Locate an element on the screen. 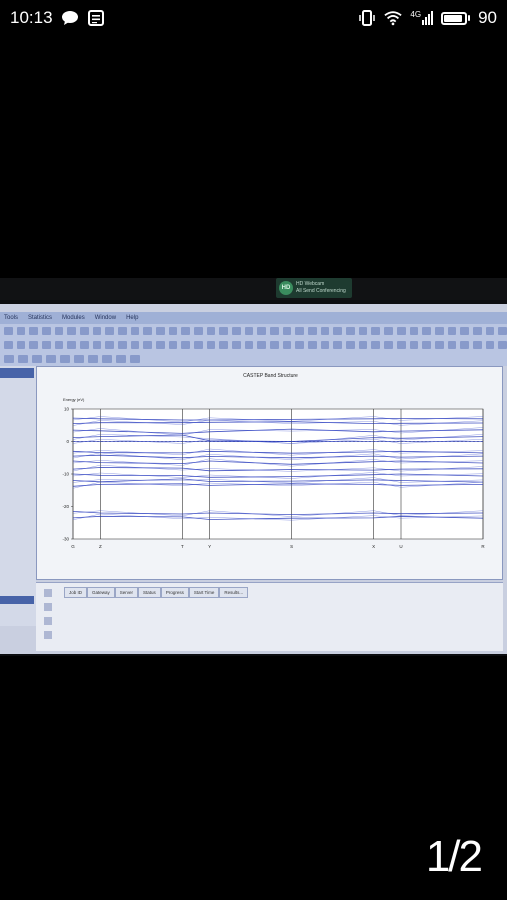  menu-tools: Tools is located at coordinates (11, 318).